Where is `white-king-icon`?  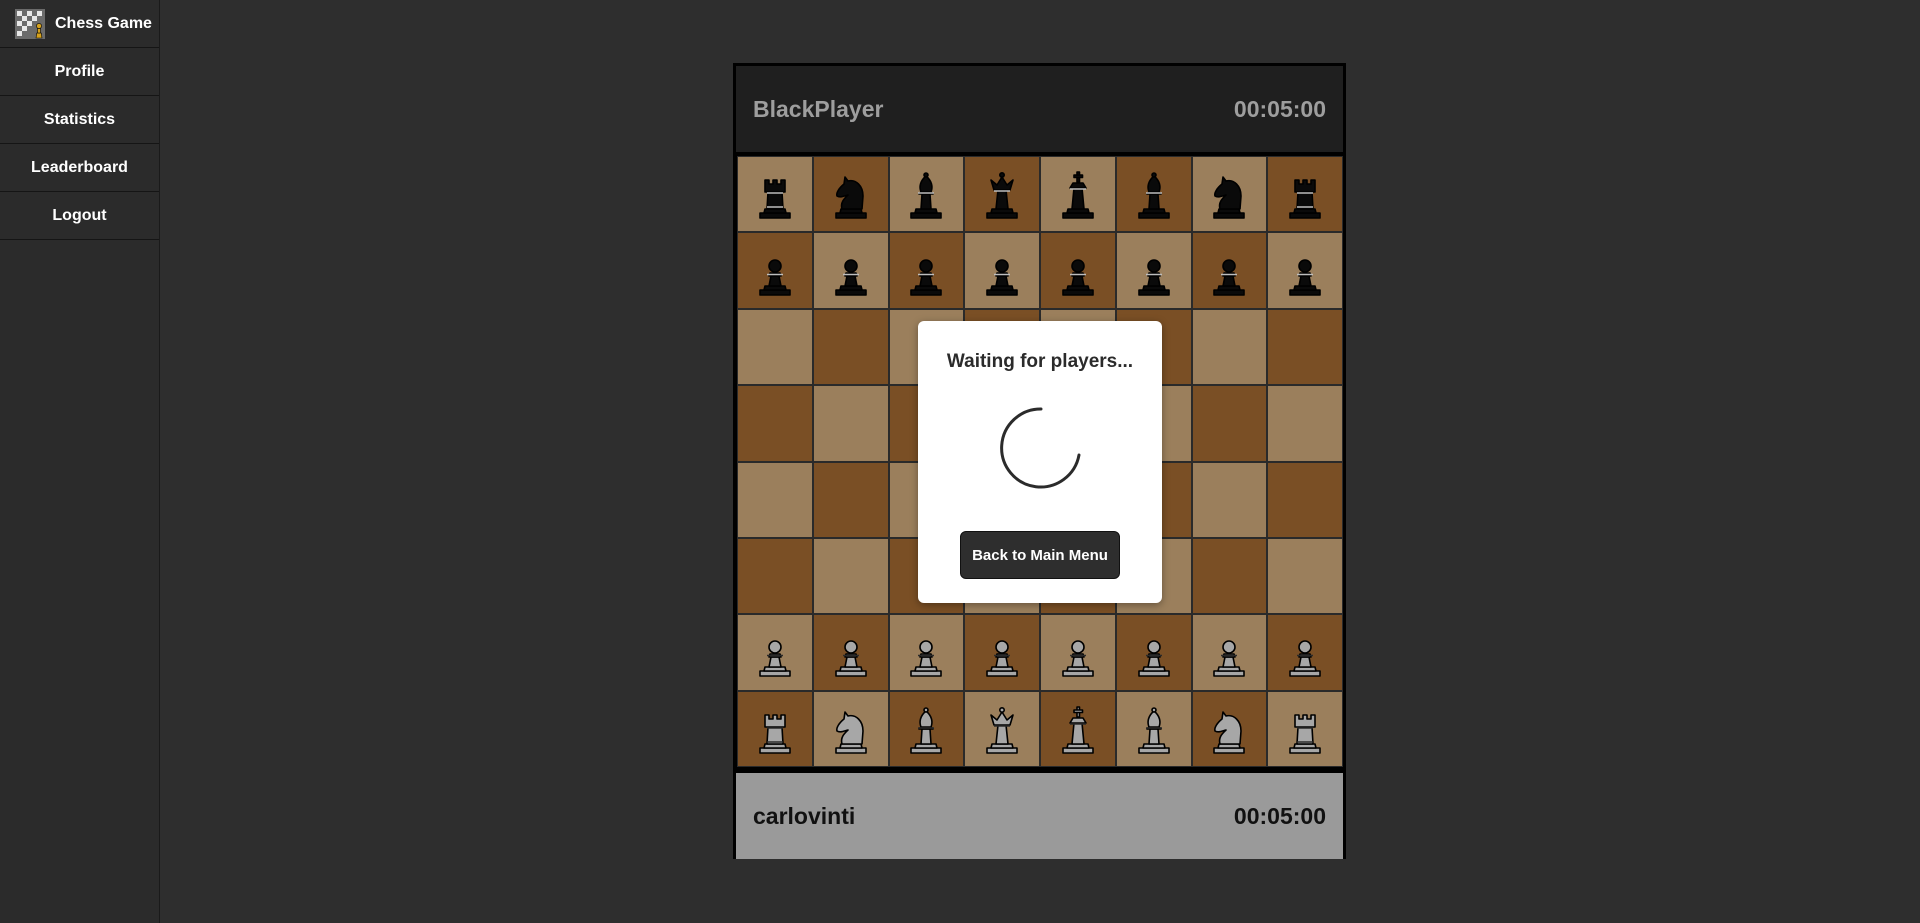
white-king-icon is located at coordinates (1078, 729).